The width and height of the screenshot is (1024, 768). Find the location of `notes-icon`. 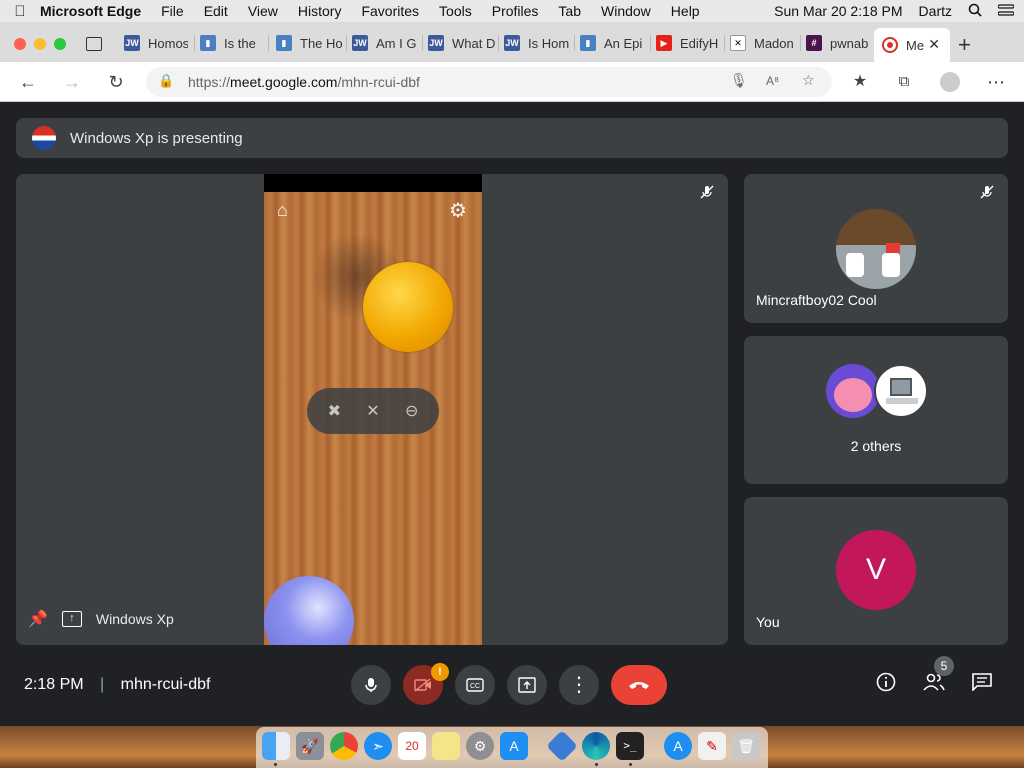

notes-icon is located at coordinates (446, 746).